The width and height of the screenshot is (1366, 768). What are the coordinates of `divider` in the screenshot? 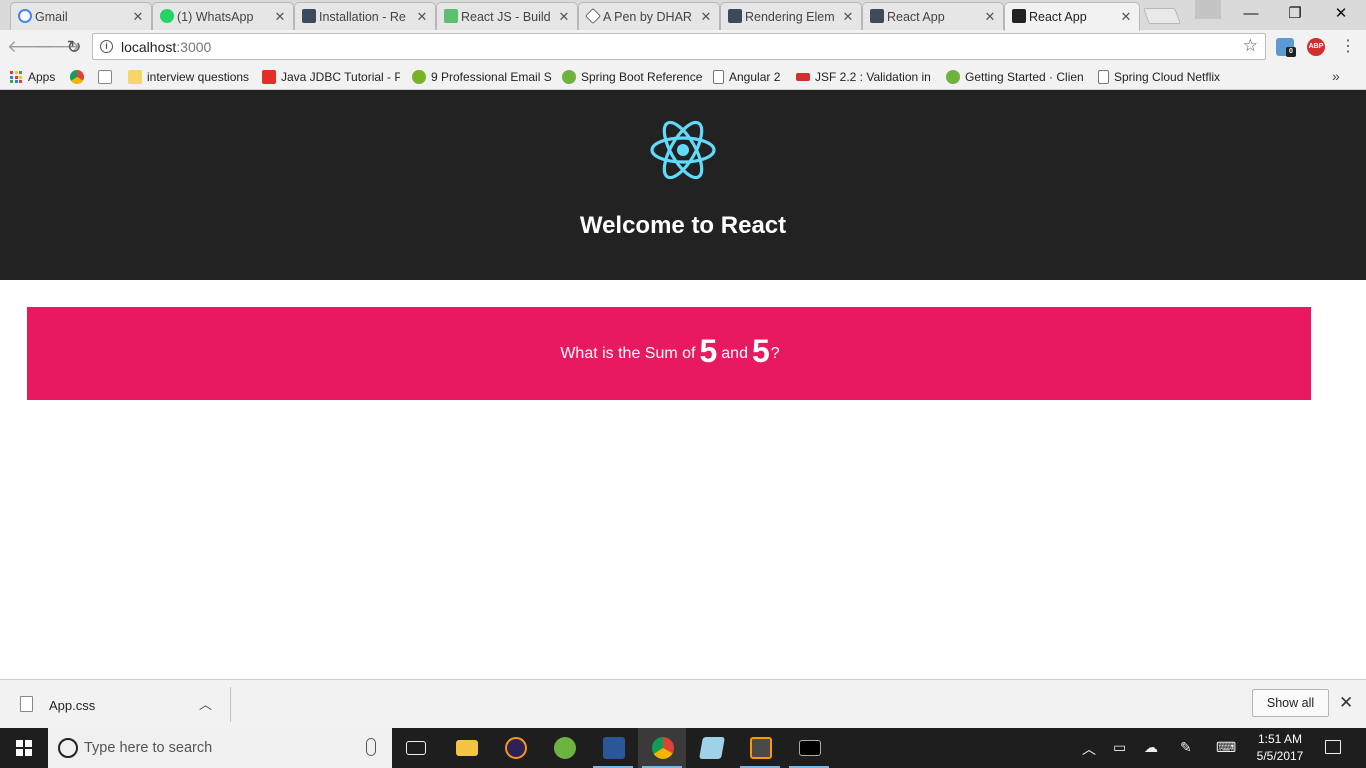 It's located at (230, 704).